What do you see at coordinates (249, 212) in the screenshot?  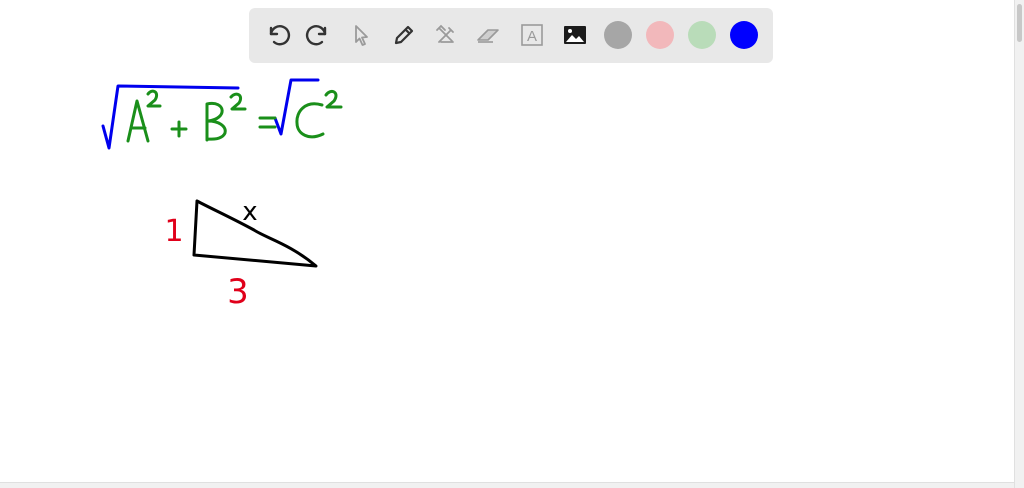 I see `hypotenuse-label: x` at bounding box center [249, 212].